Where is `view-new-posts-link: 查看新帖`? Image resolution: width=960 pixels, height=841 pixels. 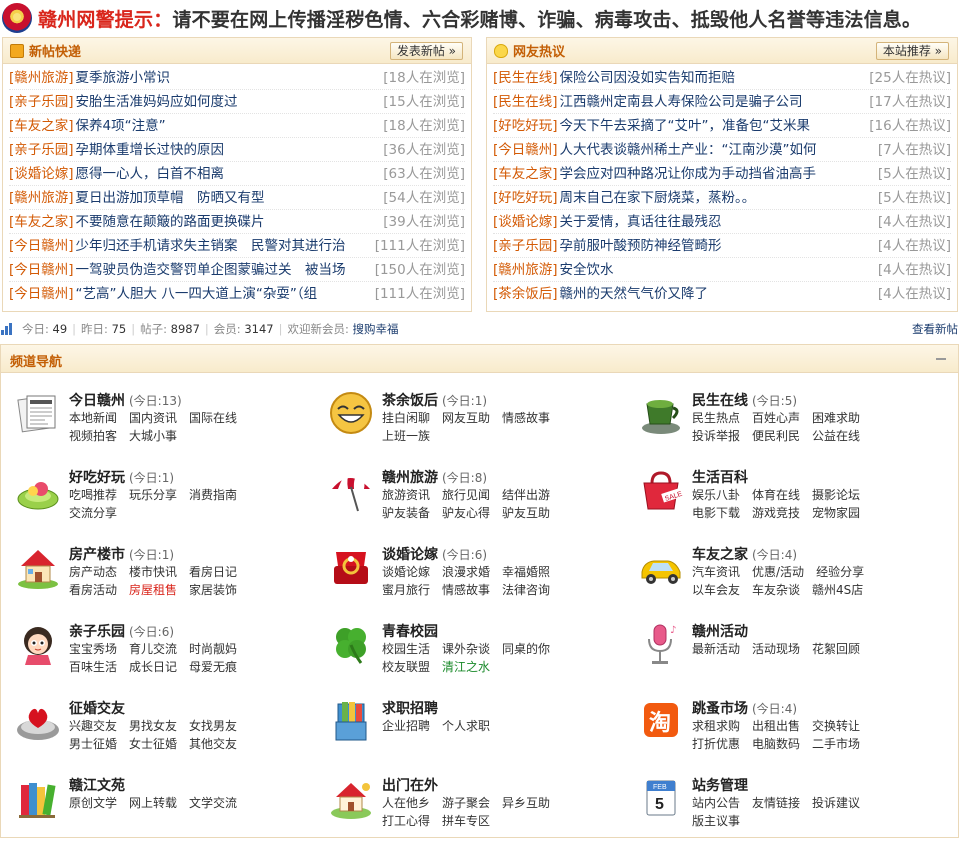 view-new-posts-link: 查看新帖 is located at coordinates (935, 329).